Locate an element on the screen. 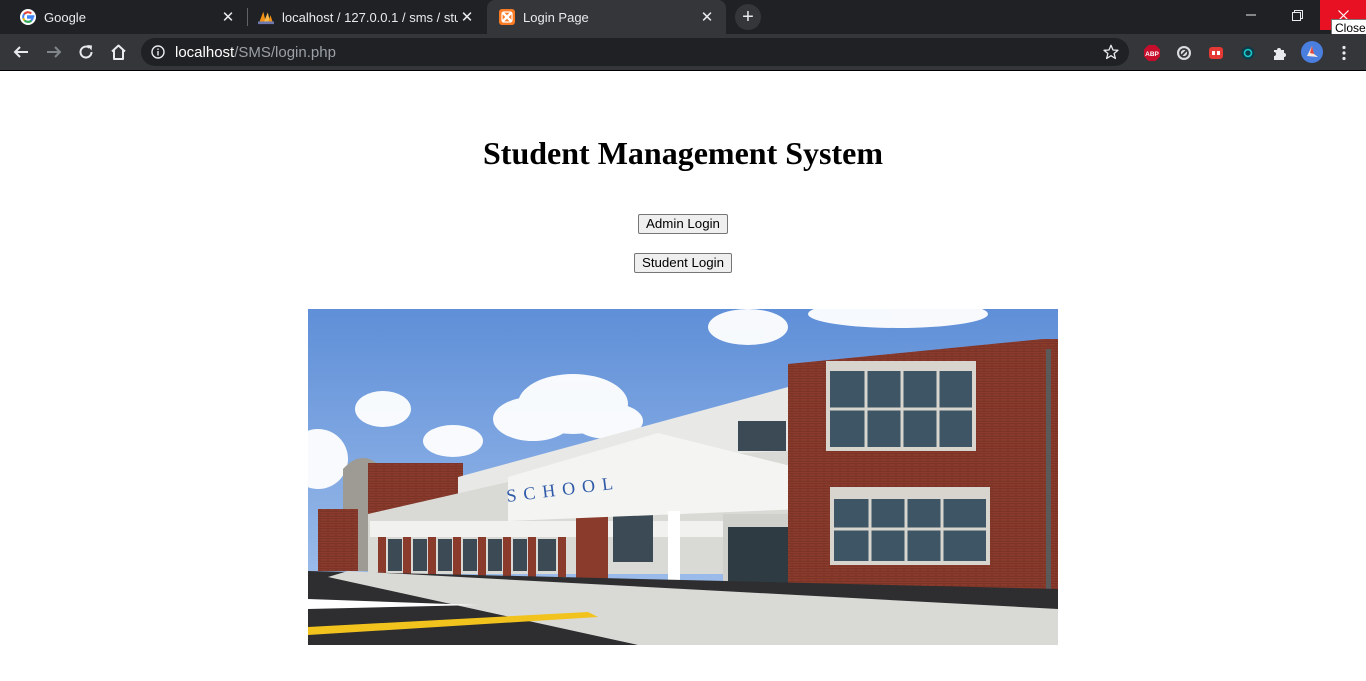 The image size is (1366, 681). adblock-plus-icon: ABP is located at coordinates (1152, 53).